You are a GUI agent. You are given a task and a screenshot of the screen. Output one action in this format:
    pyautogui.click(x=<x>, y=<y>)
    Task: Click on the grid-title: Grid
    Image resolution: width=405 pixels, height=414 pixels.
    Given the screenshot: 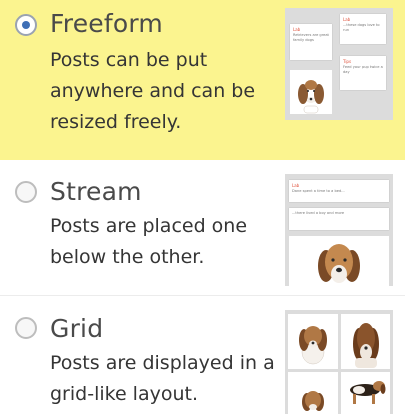 What is the action you would take?
    pyautogui.click(x=77, y=328)
    